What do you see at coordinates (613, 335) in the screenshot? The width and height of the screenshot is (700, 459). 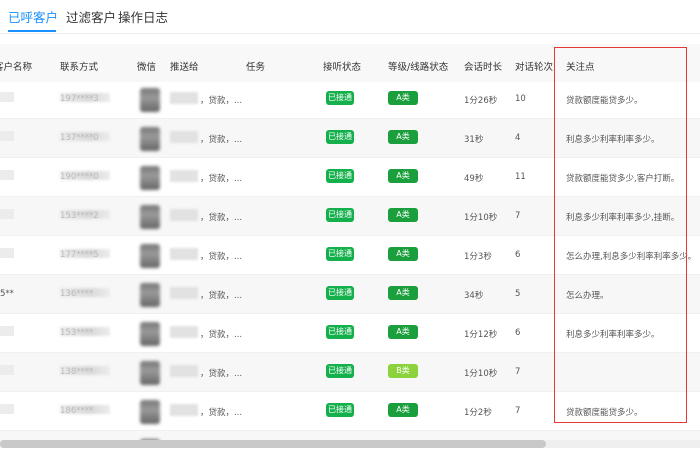 I see `focus-point: 利息多少利率利率多少。` at bounding box center [613, 335].